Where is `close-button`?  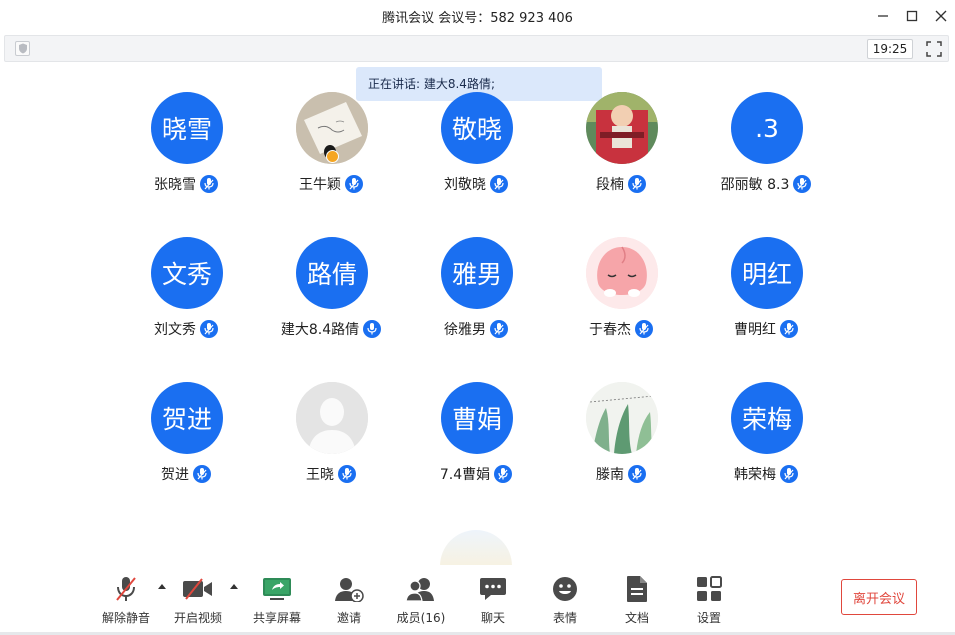
close-button is located at coordinates (941, 16).